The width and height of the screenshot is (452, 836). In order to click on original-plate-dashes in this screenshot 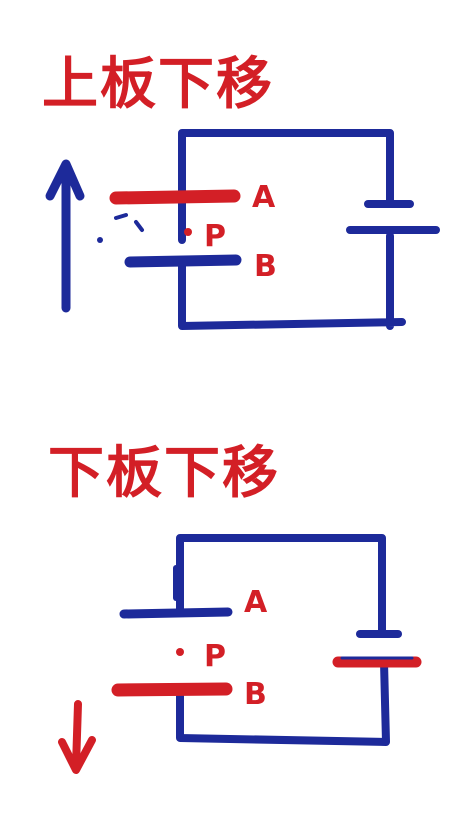, I will do `click(129, 222)`.